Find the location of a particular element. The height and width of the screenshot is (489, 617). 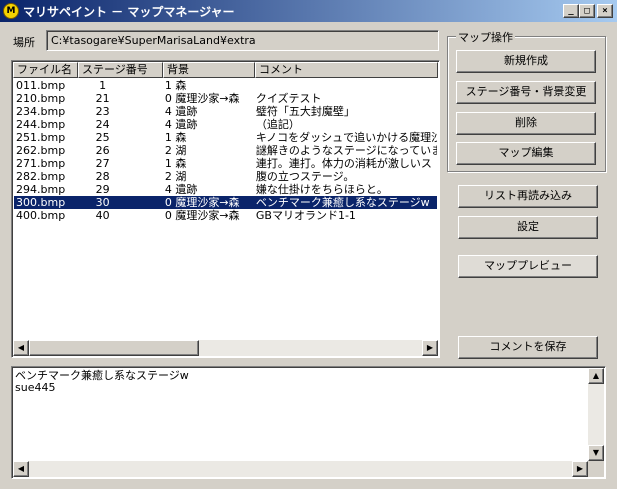

close-button: × is located at coordinates (605, 11).